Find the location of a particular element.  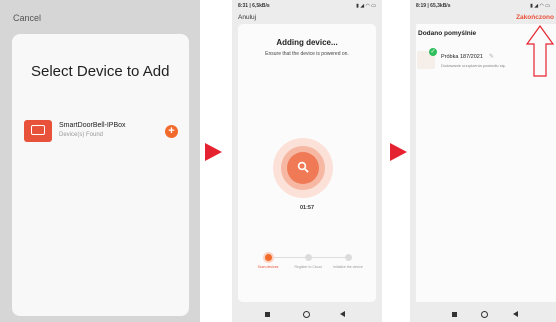

search-icon is located at coordinates (303, 167).